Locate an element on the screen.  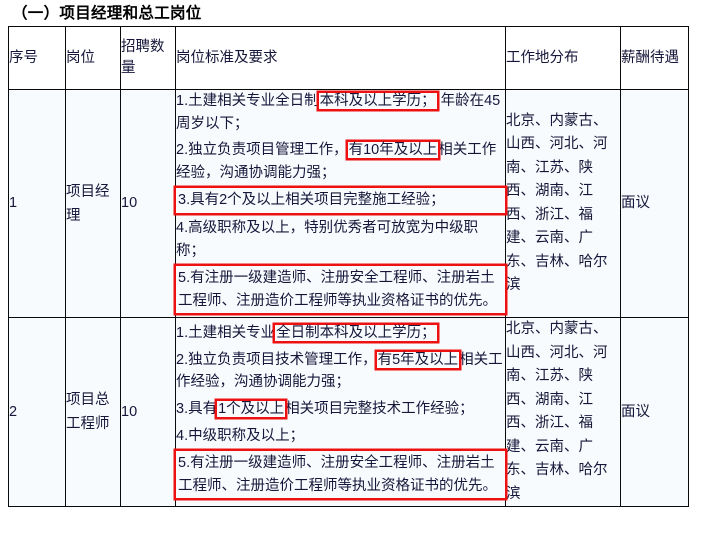
requirement-item: 2.独立负责项目管理工作，有10年及以上相关工作经验，沟通协调能力强； is located at coordinates (340, 161).